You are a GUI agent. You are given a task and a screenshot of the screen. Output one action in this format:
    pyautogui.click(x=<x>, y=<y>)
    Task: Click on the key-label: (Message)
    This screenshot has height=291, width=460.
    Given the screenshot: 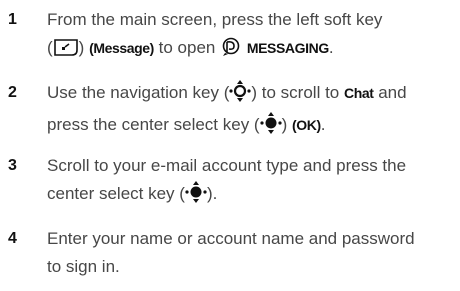 What is the action you would take?
    pyautogui.click(x=121, y=48)
    